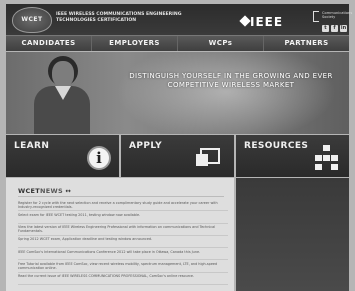 The height and width of the screenshot is (291, 355). I want to click on comsoc-logo-text: Communications Society, so click(337, 15).